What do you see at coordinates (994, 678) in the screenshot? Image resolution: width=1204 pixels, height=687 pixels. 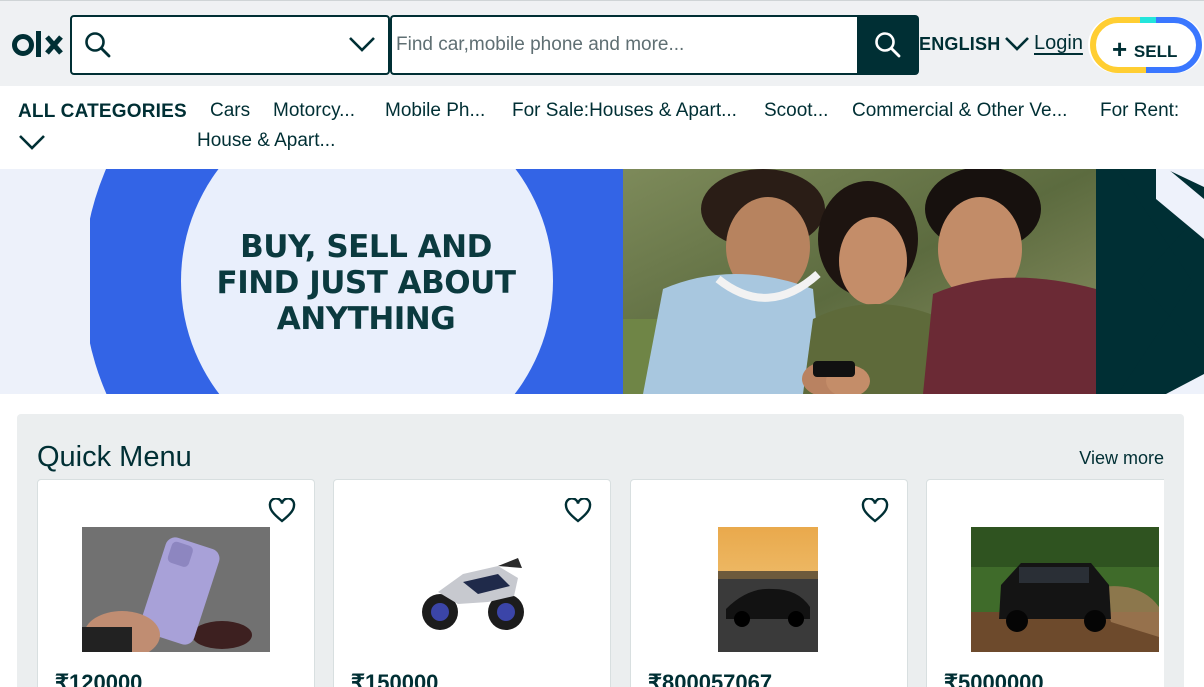 I see `listing-price: ₹5000000` at bounding box center [994, 678].